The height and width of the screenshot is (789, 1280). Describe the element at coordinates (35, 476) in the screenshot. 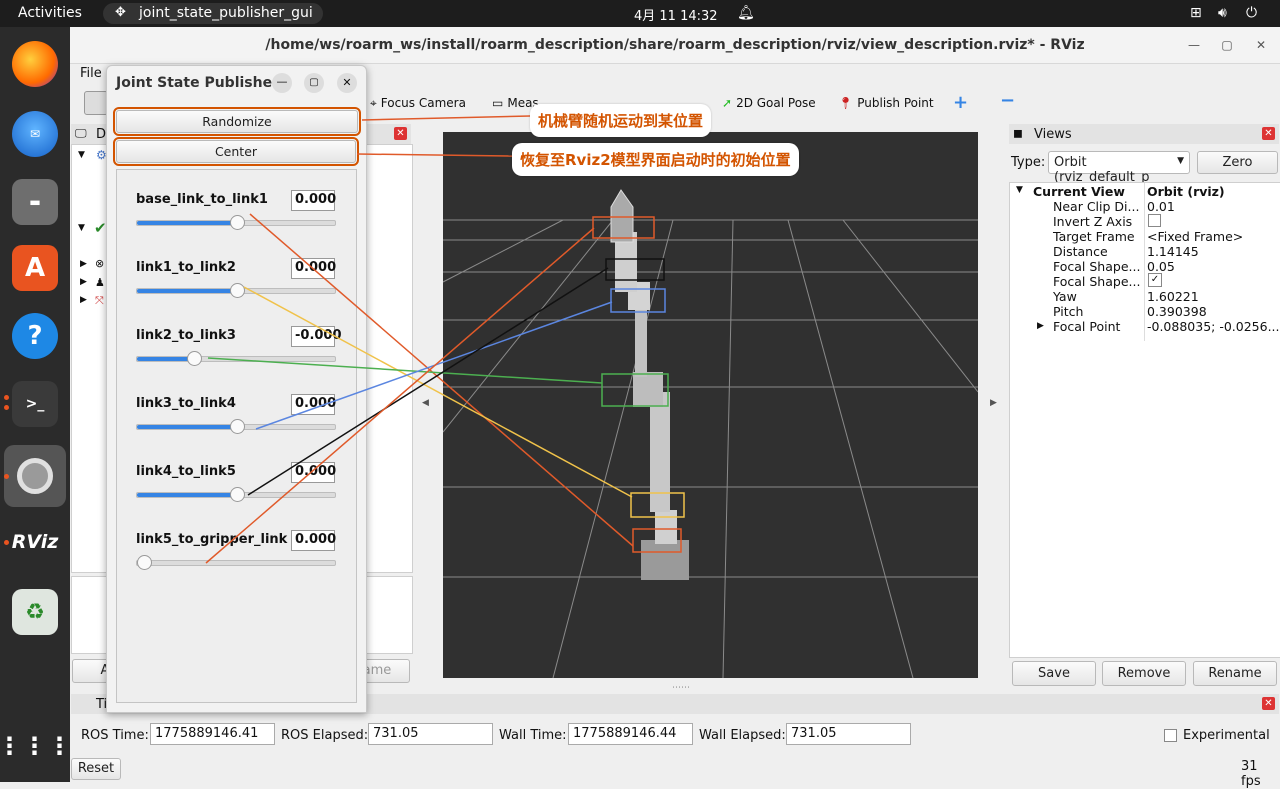

I see `settings-icon` at that location.